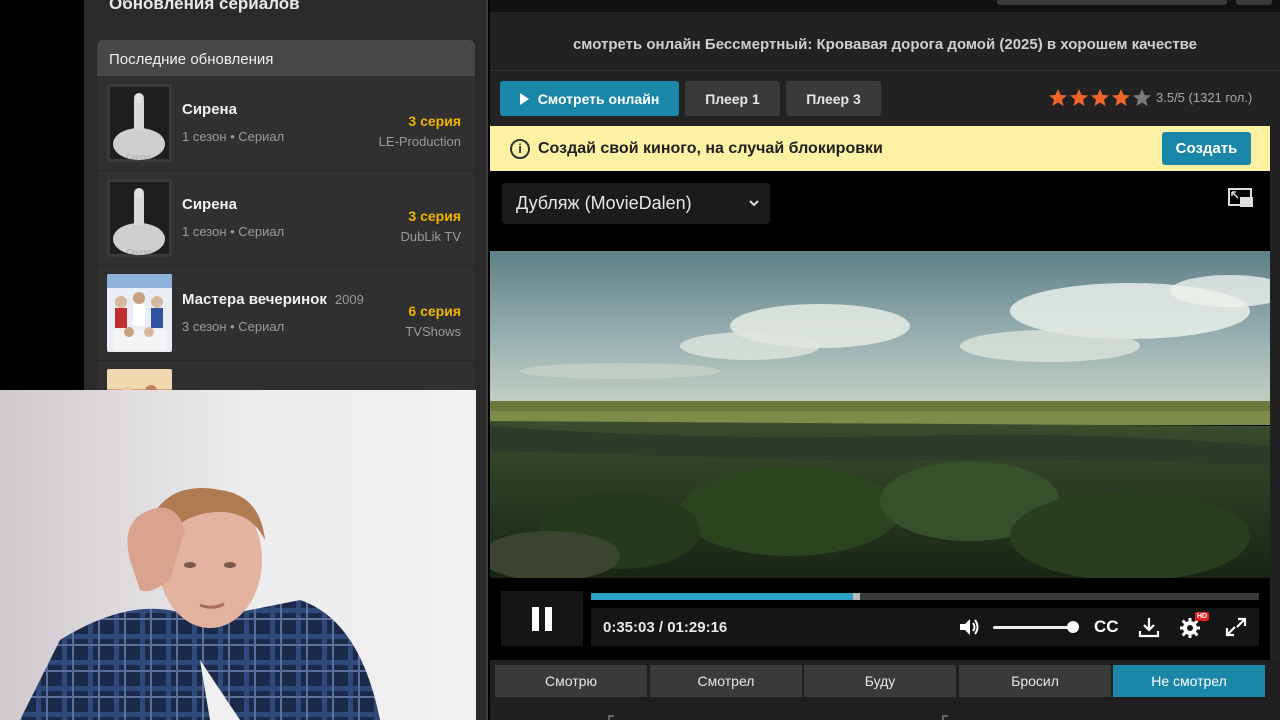 This screenshot has height=720, width=1280. What do you see at coordinates (1204, 97) in the screenshot?
I see `rating-text: 3.5/5 (1321 гол.)` at bounding box center [1204, 97].